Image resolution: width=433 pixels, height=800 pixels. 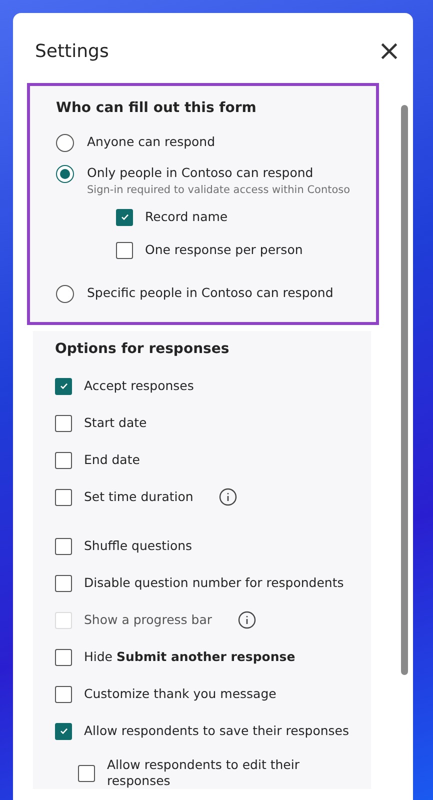 What do you see at coordinates (139, 386) in the screenshot?
I see `option-label: Accept responses` at bounding box center [139, 386].